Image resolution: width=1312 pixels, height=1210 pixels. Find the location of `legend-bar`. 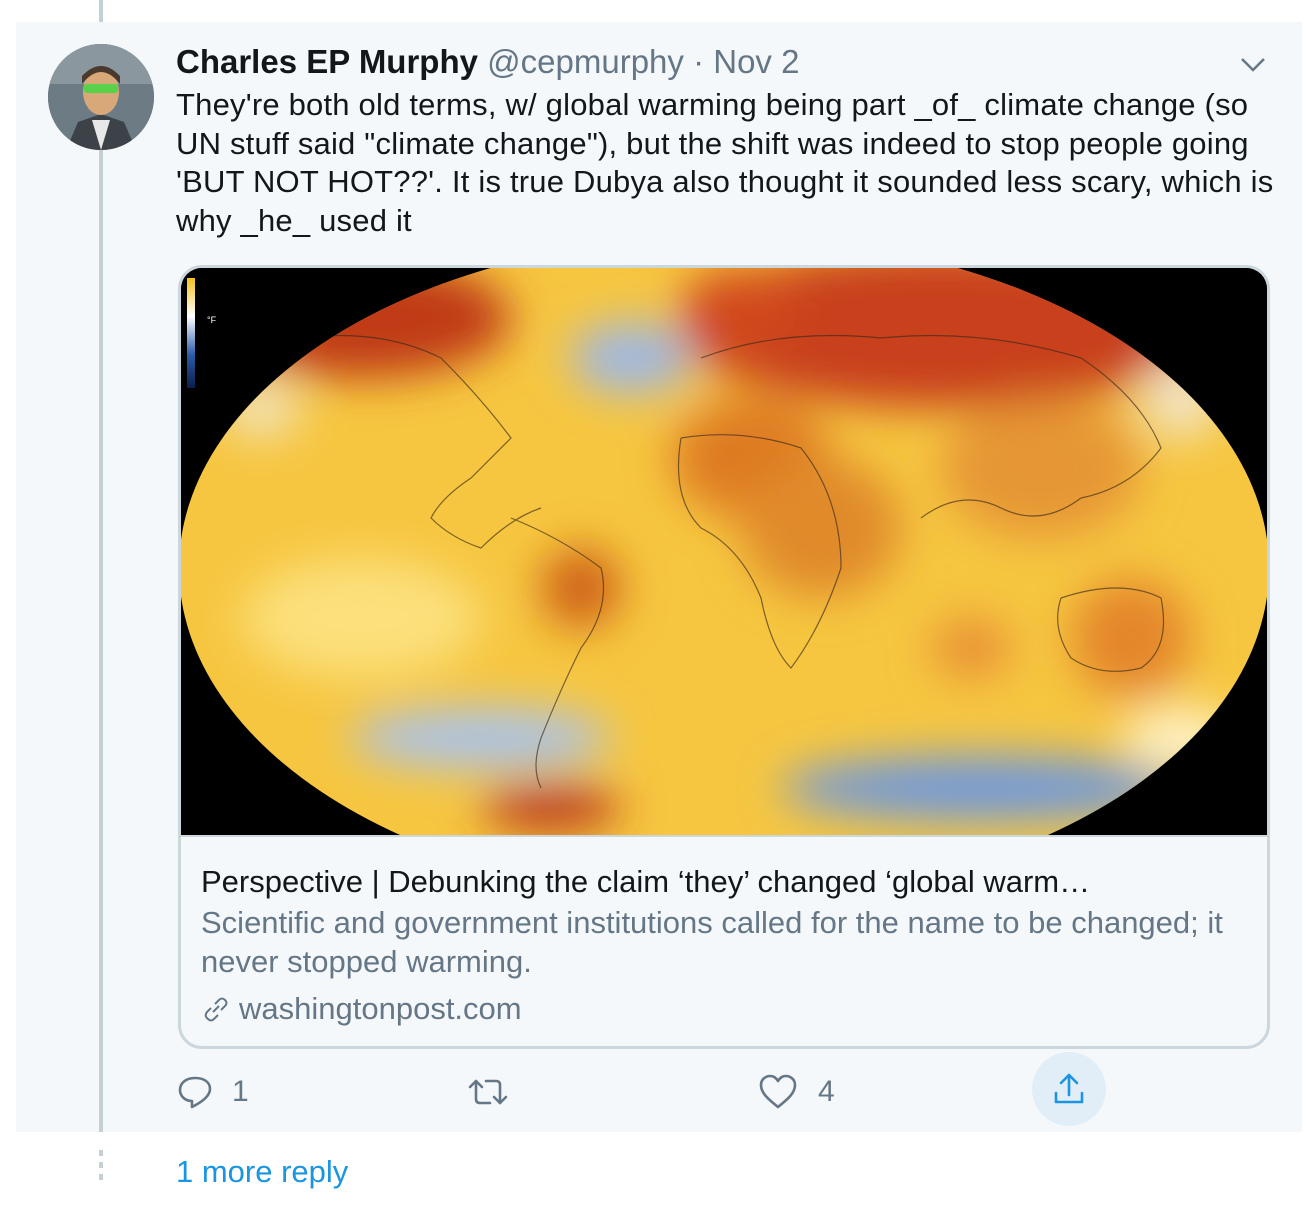

legend-bar is located at coordinates (191, 333).